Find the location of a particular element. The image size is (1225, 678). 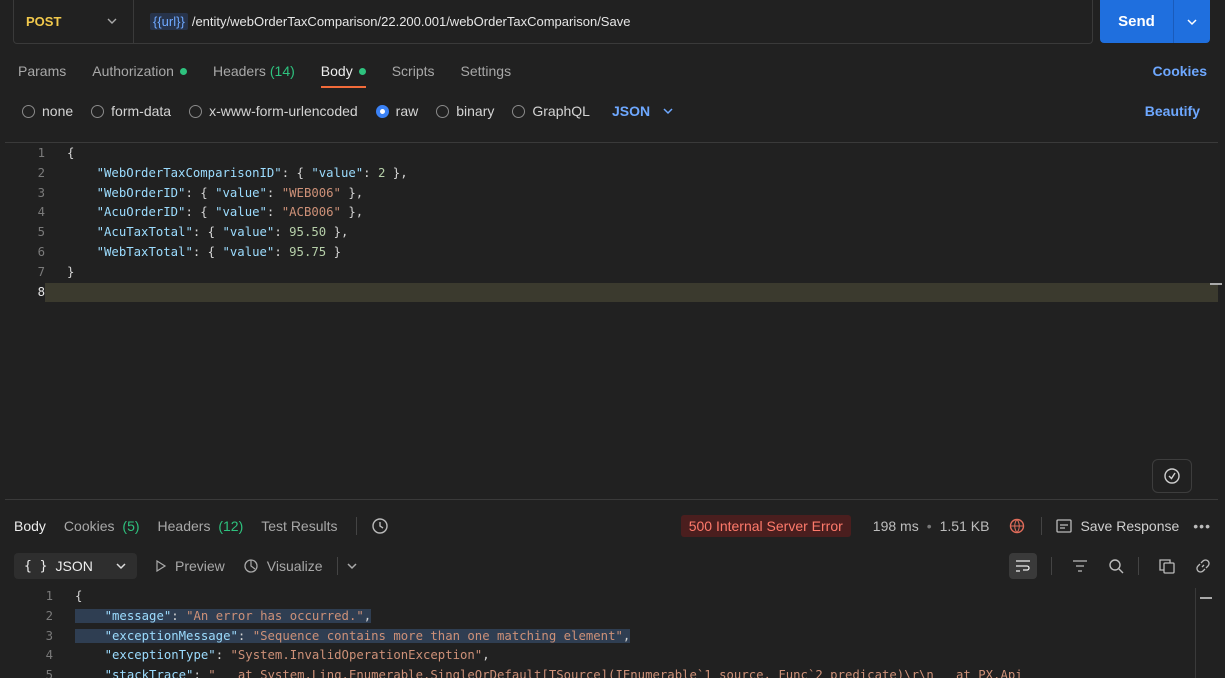

tab-headers: Headers (14) is located at coordinates (254, 71).